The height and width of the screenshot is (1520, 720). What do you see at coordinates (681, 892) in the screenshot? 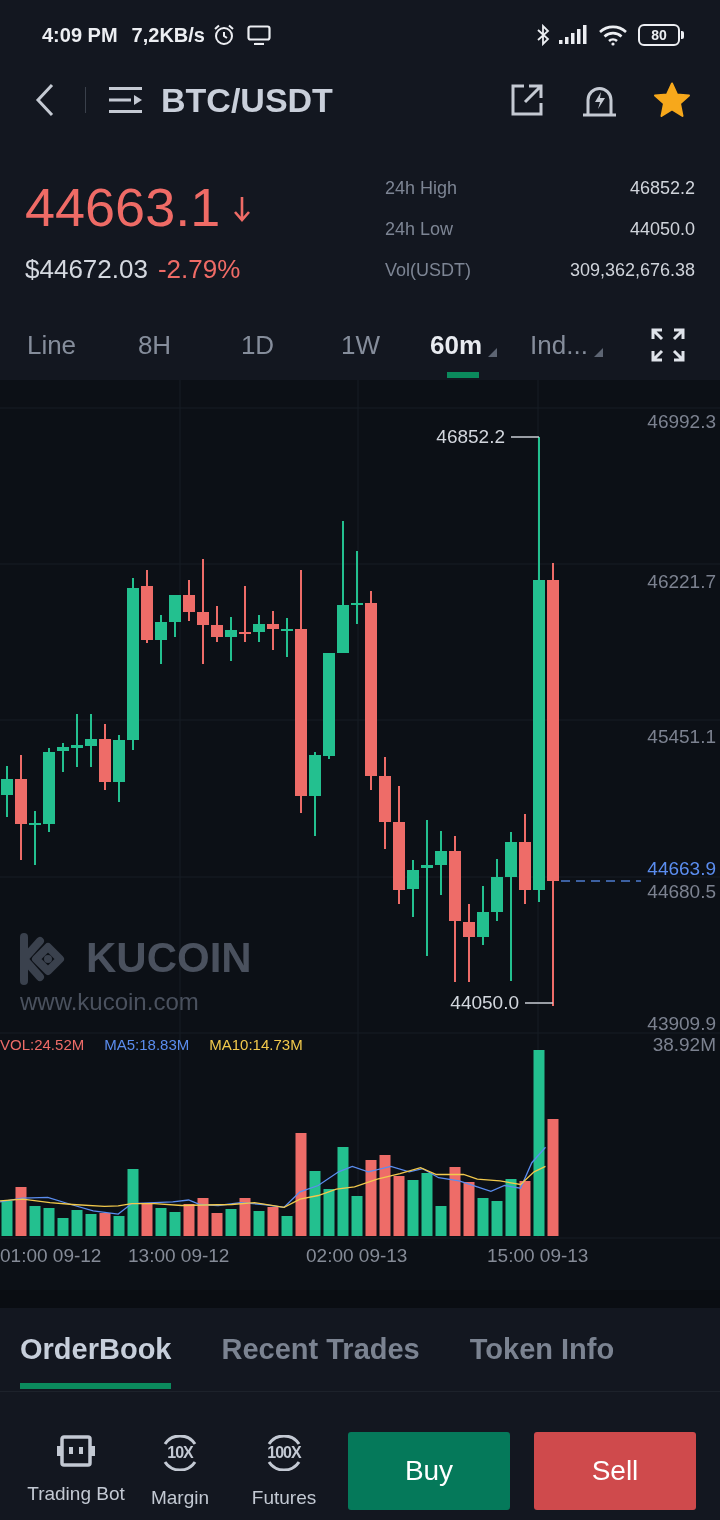
I see `price-axis-label: 44680.5` at bounding box center [681, 892].